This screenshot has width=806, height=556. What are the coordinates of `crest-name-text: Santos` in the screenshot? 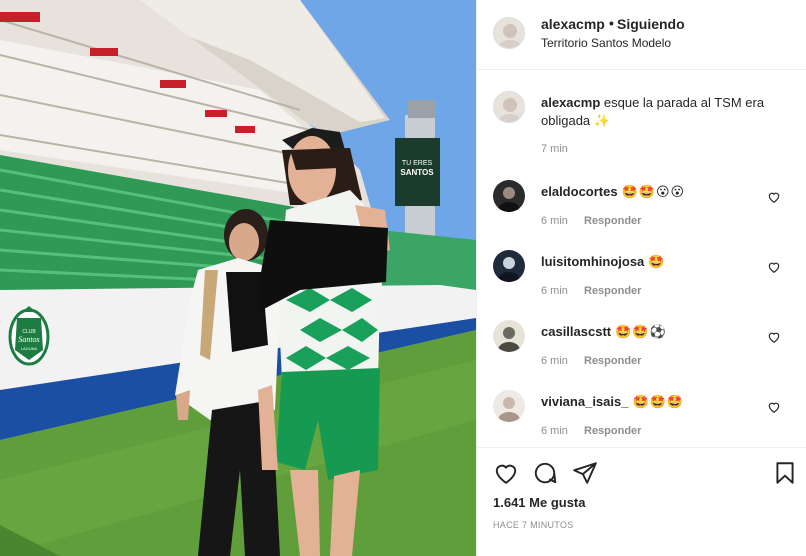 It's located at (28, 339).